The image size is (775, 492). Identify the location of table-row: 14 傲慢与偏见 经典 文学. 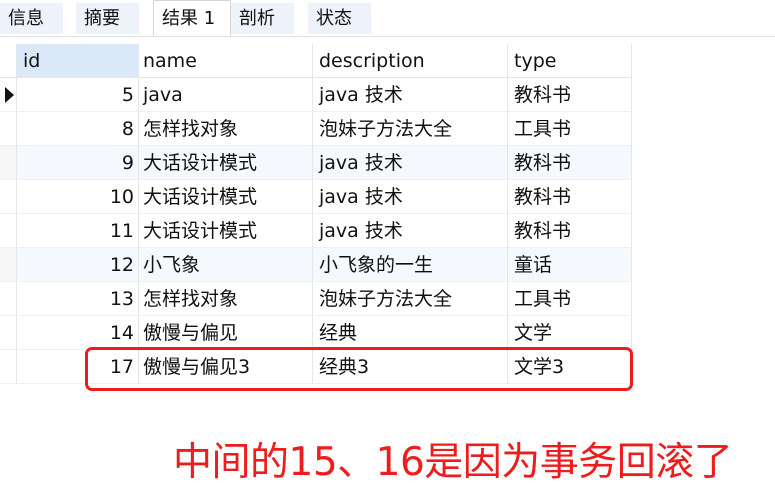
(316, 333).